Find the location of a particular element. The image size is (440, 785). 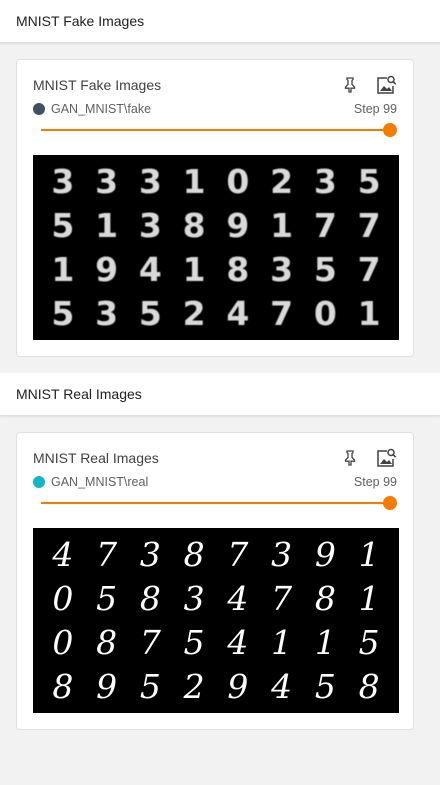

card-title: MNIST Real Images is located at coordinates (96, 458).